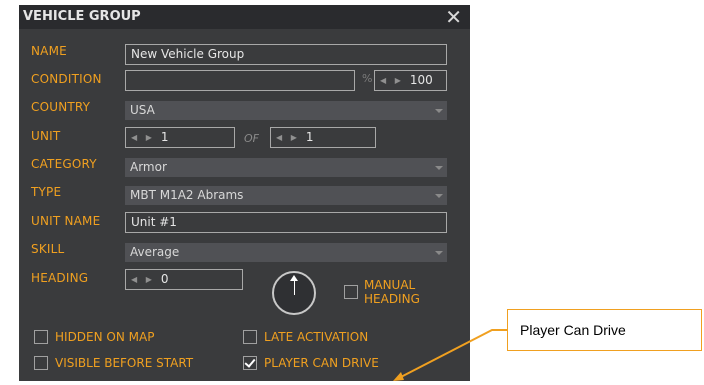 The width and height of the screenshot is (704, 385). I want to click on callout-arrow-line, so click(451, 354).